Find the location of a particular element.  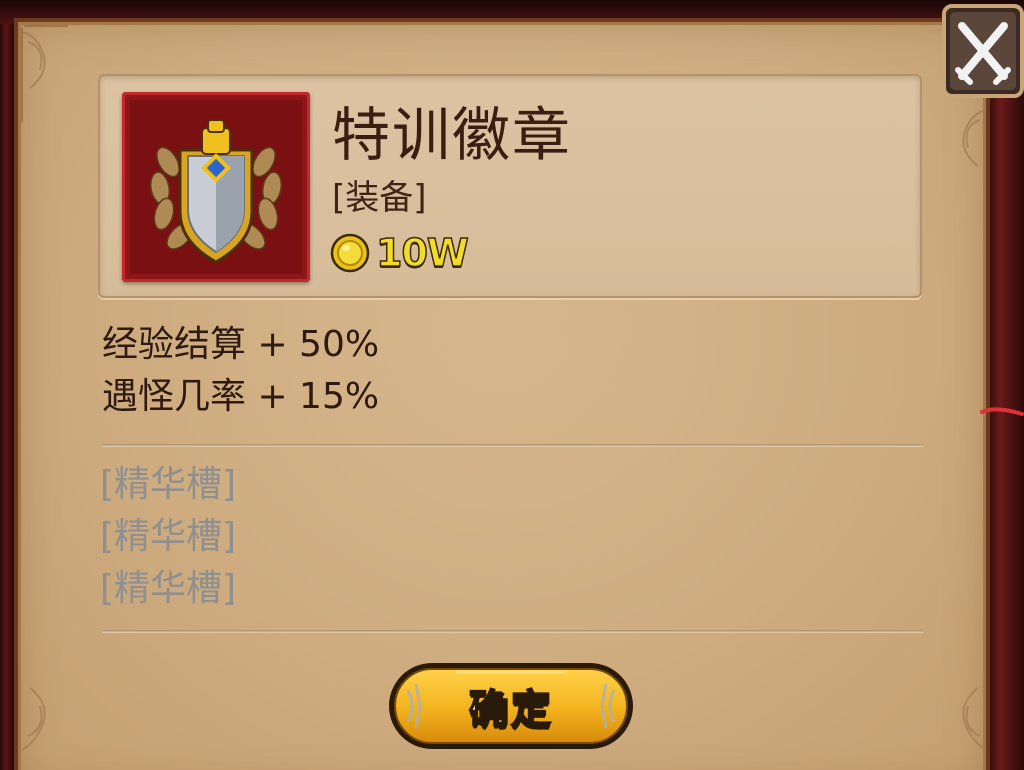

crossed-swords-close-icon is located at coordinates (981, 51).